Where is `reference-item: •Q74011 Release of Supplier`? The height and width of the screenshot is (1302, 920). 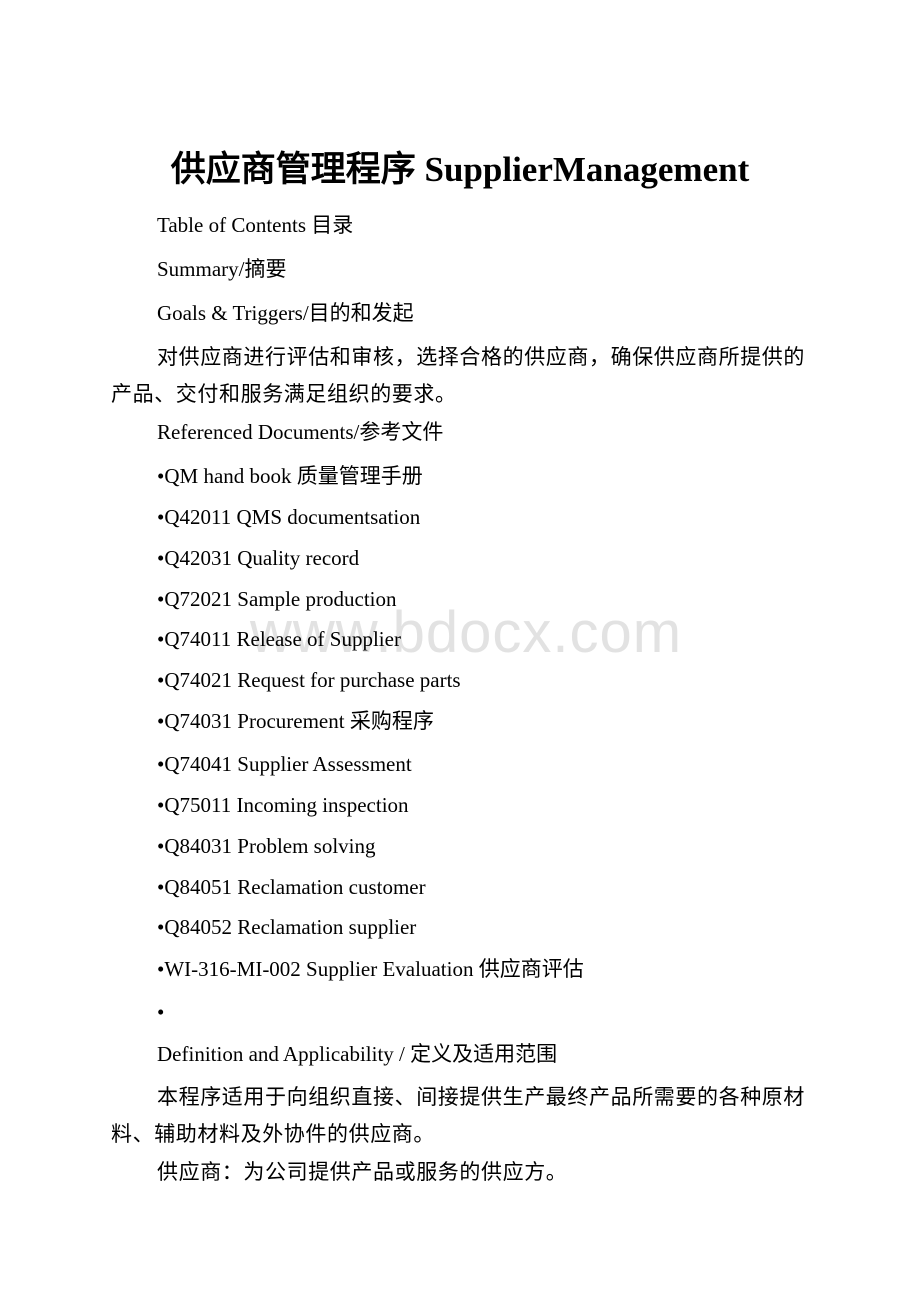 reference-item: •Q74011 Release of Supplier is located at coordinates (279, 639).